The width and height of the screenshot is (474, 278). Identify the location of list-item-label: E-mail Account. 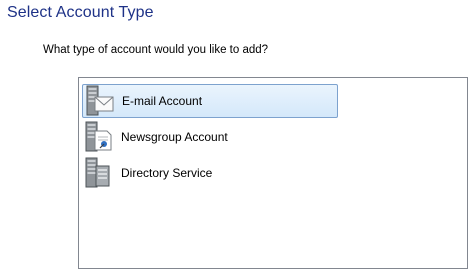
(162, 101).